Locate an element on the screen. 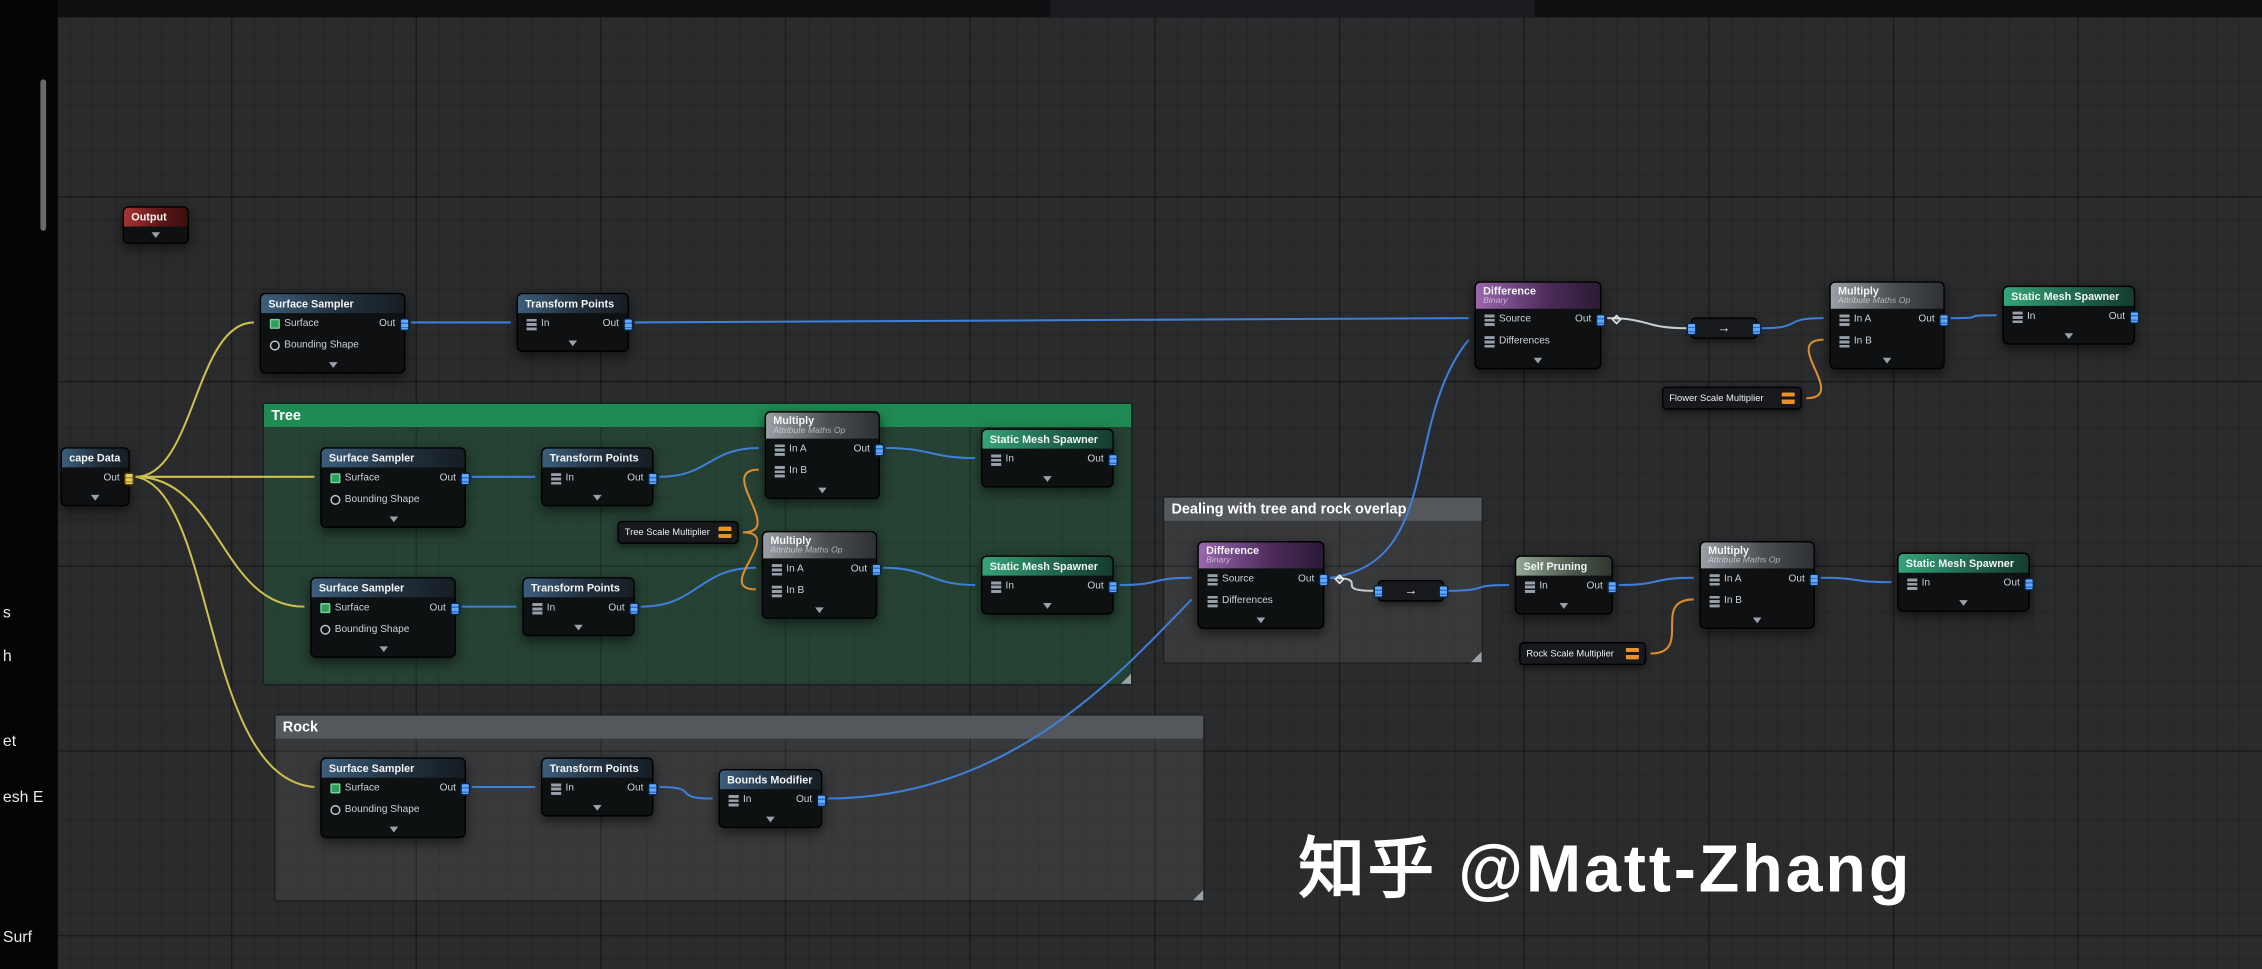 The height and width of the screenshot is (969, 2262). comment-header: Dealing with tree and rock overlap is located at coordinates (1323, 509).